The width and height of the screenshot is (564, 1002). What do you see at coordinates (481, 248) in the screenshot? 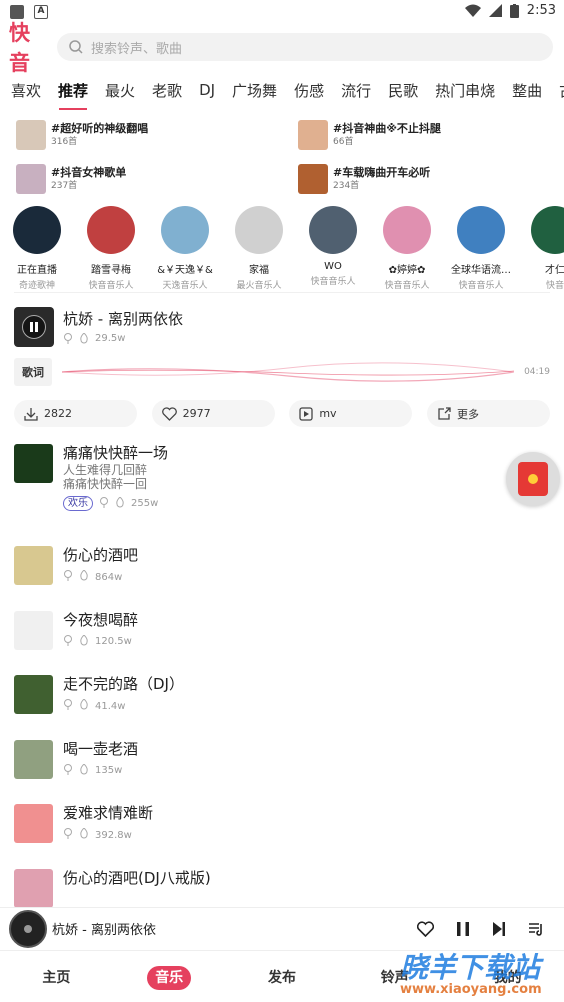
I see `singer-item: 全球华语流… 快音音乐人` at bounding box center [481, 248].